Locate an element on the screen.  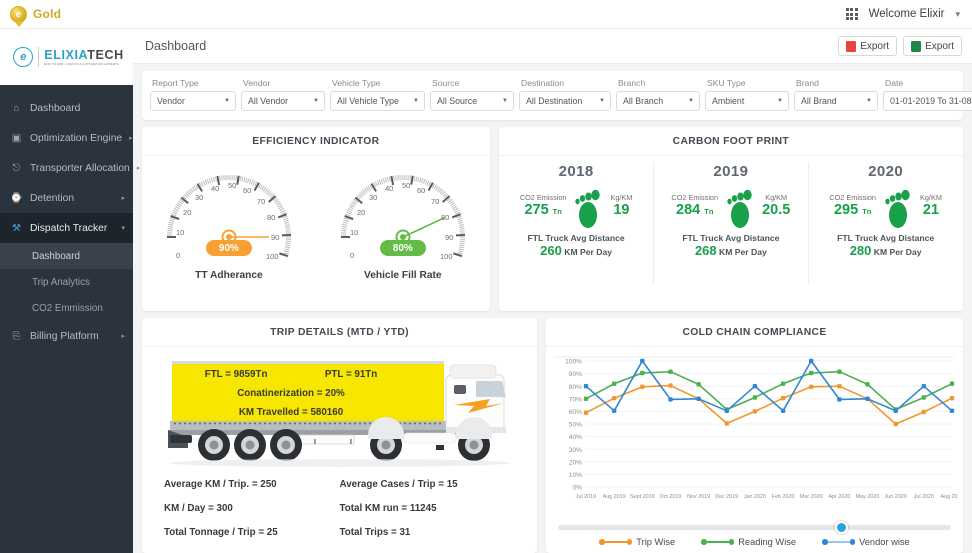
vehicle-fill-rate-caption: Vehicle Fill Rate is located at coordinates (402, 275).